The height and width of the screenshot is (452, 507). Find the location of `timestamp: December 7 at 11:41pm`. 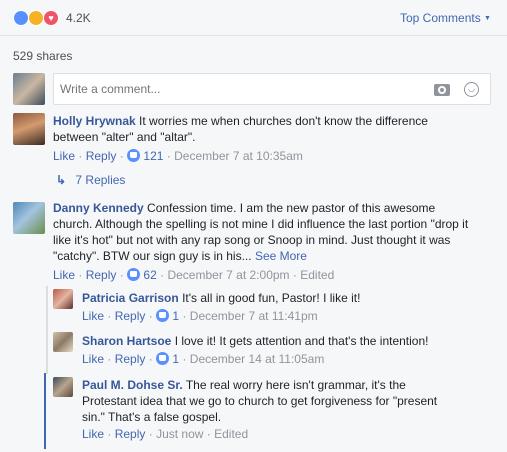

timestamp: December 7 at 11:41pm is located at coordinates (254, 316).